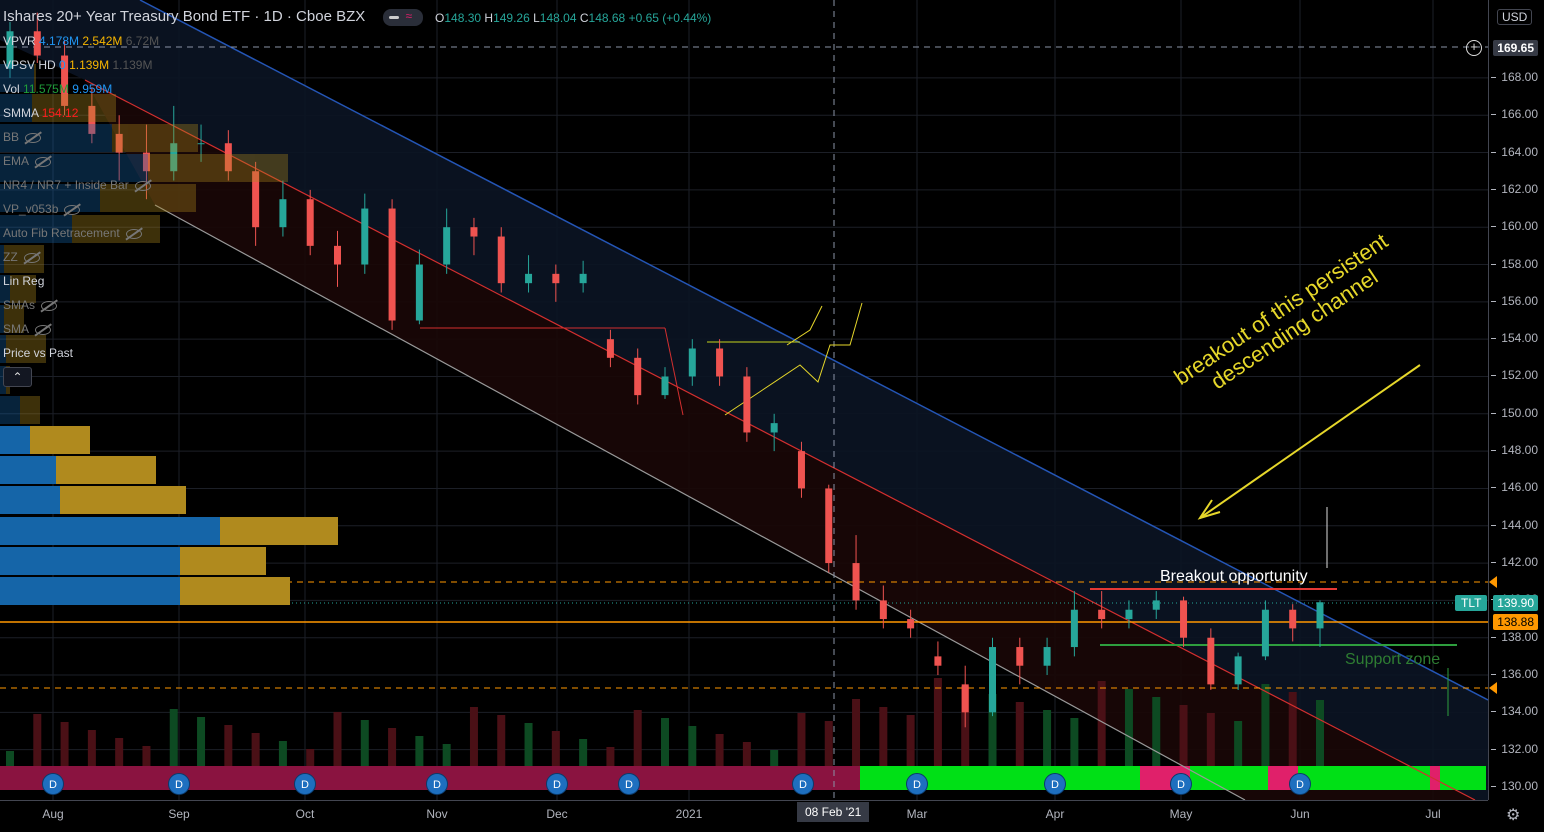 The image size is (1544, 832). What do you see at coordinates (1514, 674) in the screenshot?
I see `price-tick: 136.00` at bounding box center [1514, 674].